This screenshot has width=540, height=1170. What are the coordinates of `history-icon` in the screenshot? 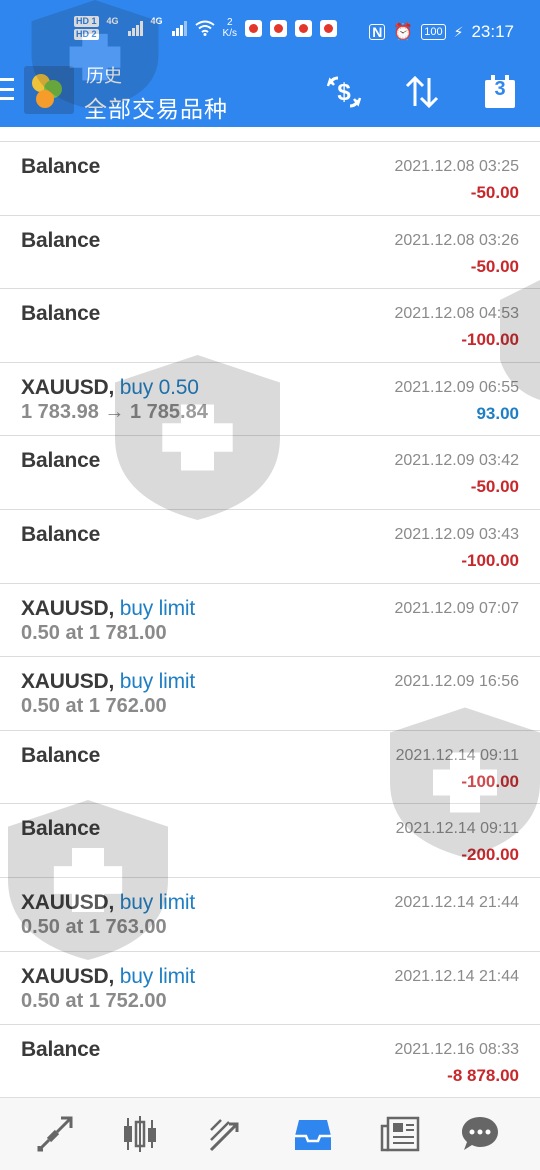 It's located at (313, 1135).